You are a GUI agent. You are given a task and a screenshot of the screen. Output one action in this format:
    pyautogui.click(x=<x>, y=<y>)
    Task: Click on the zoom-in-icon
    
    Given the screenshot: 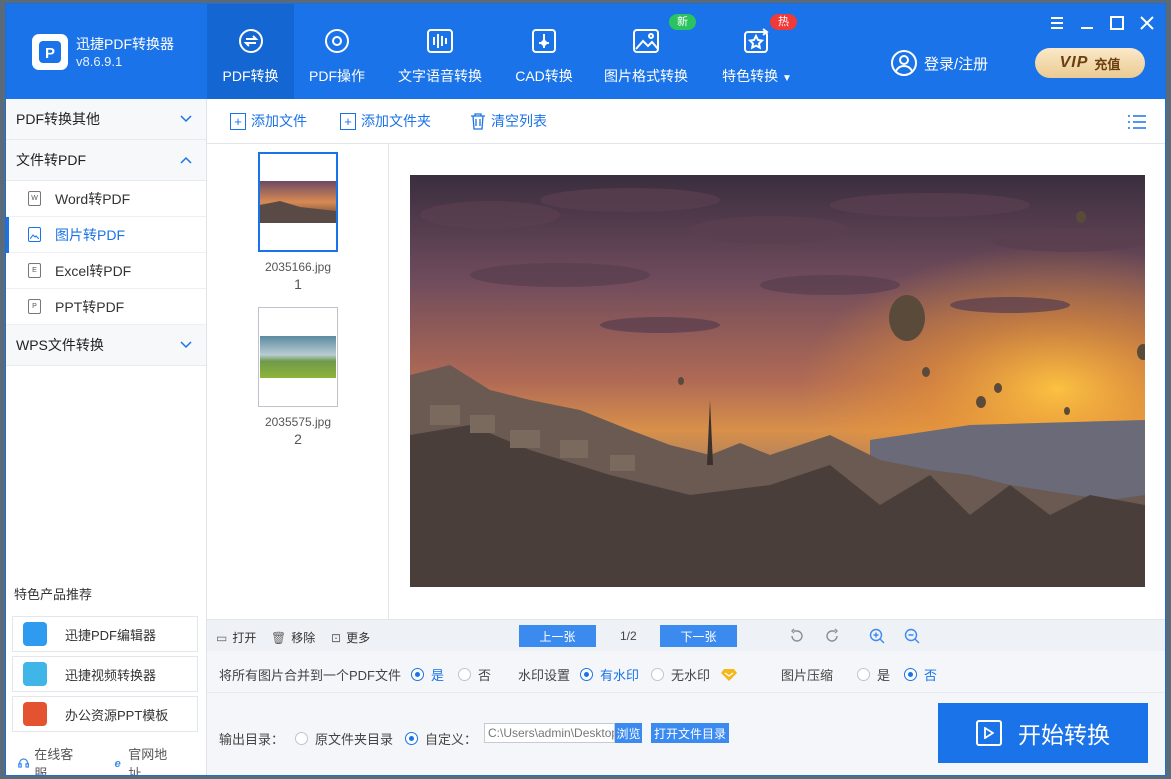 What is the action you would take?
    pyautogui.click(x=877, y=636)
    